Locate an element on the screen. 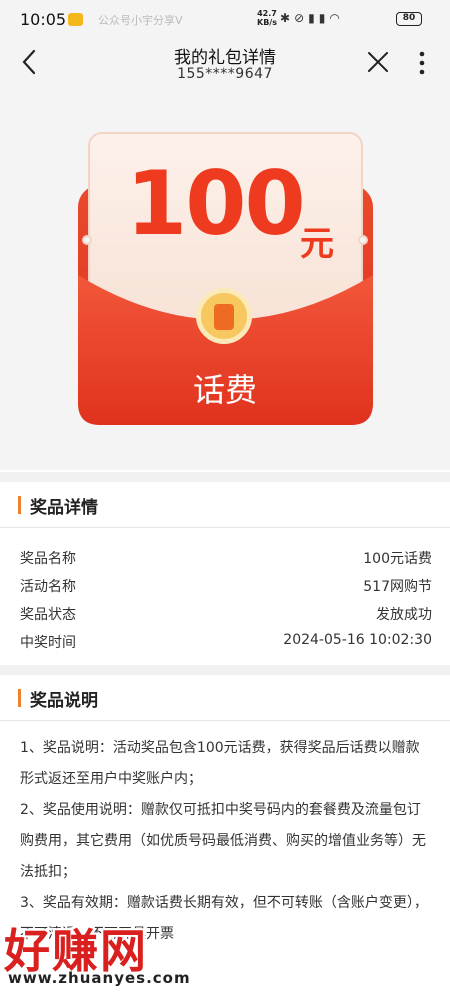 The image size is (450, 1000). phone-icon is located at coordinates (224, 316).